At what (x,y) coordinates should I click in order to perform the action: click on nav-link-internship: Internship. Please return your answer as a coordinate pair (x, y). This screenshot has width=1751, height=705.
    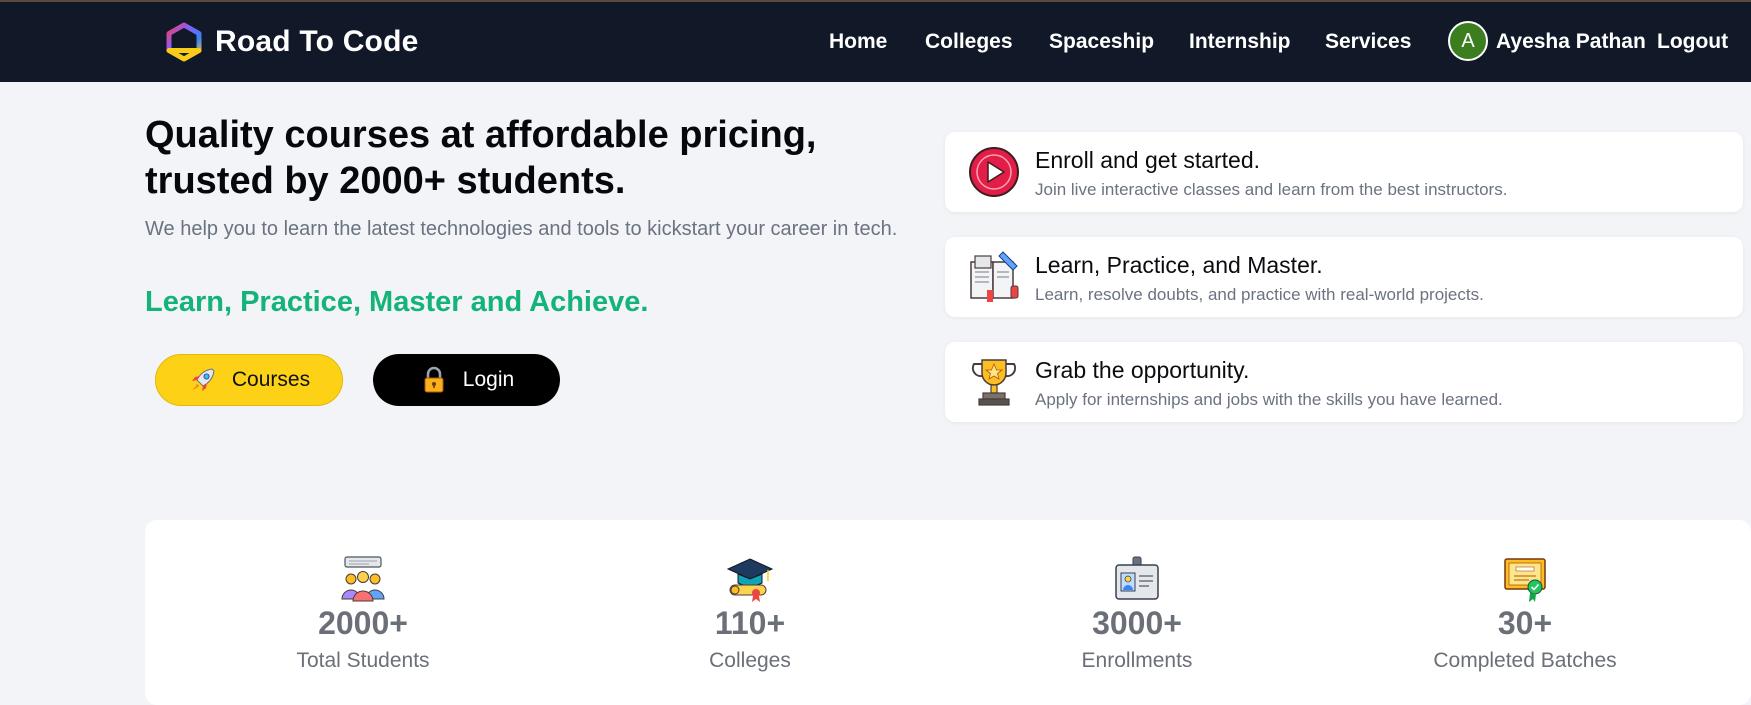
    Looking at the image, I should click on (1240, 42).